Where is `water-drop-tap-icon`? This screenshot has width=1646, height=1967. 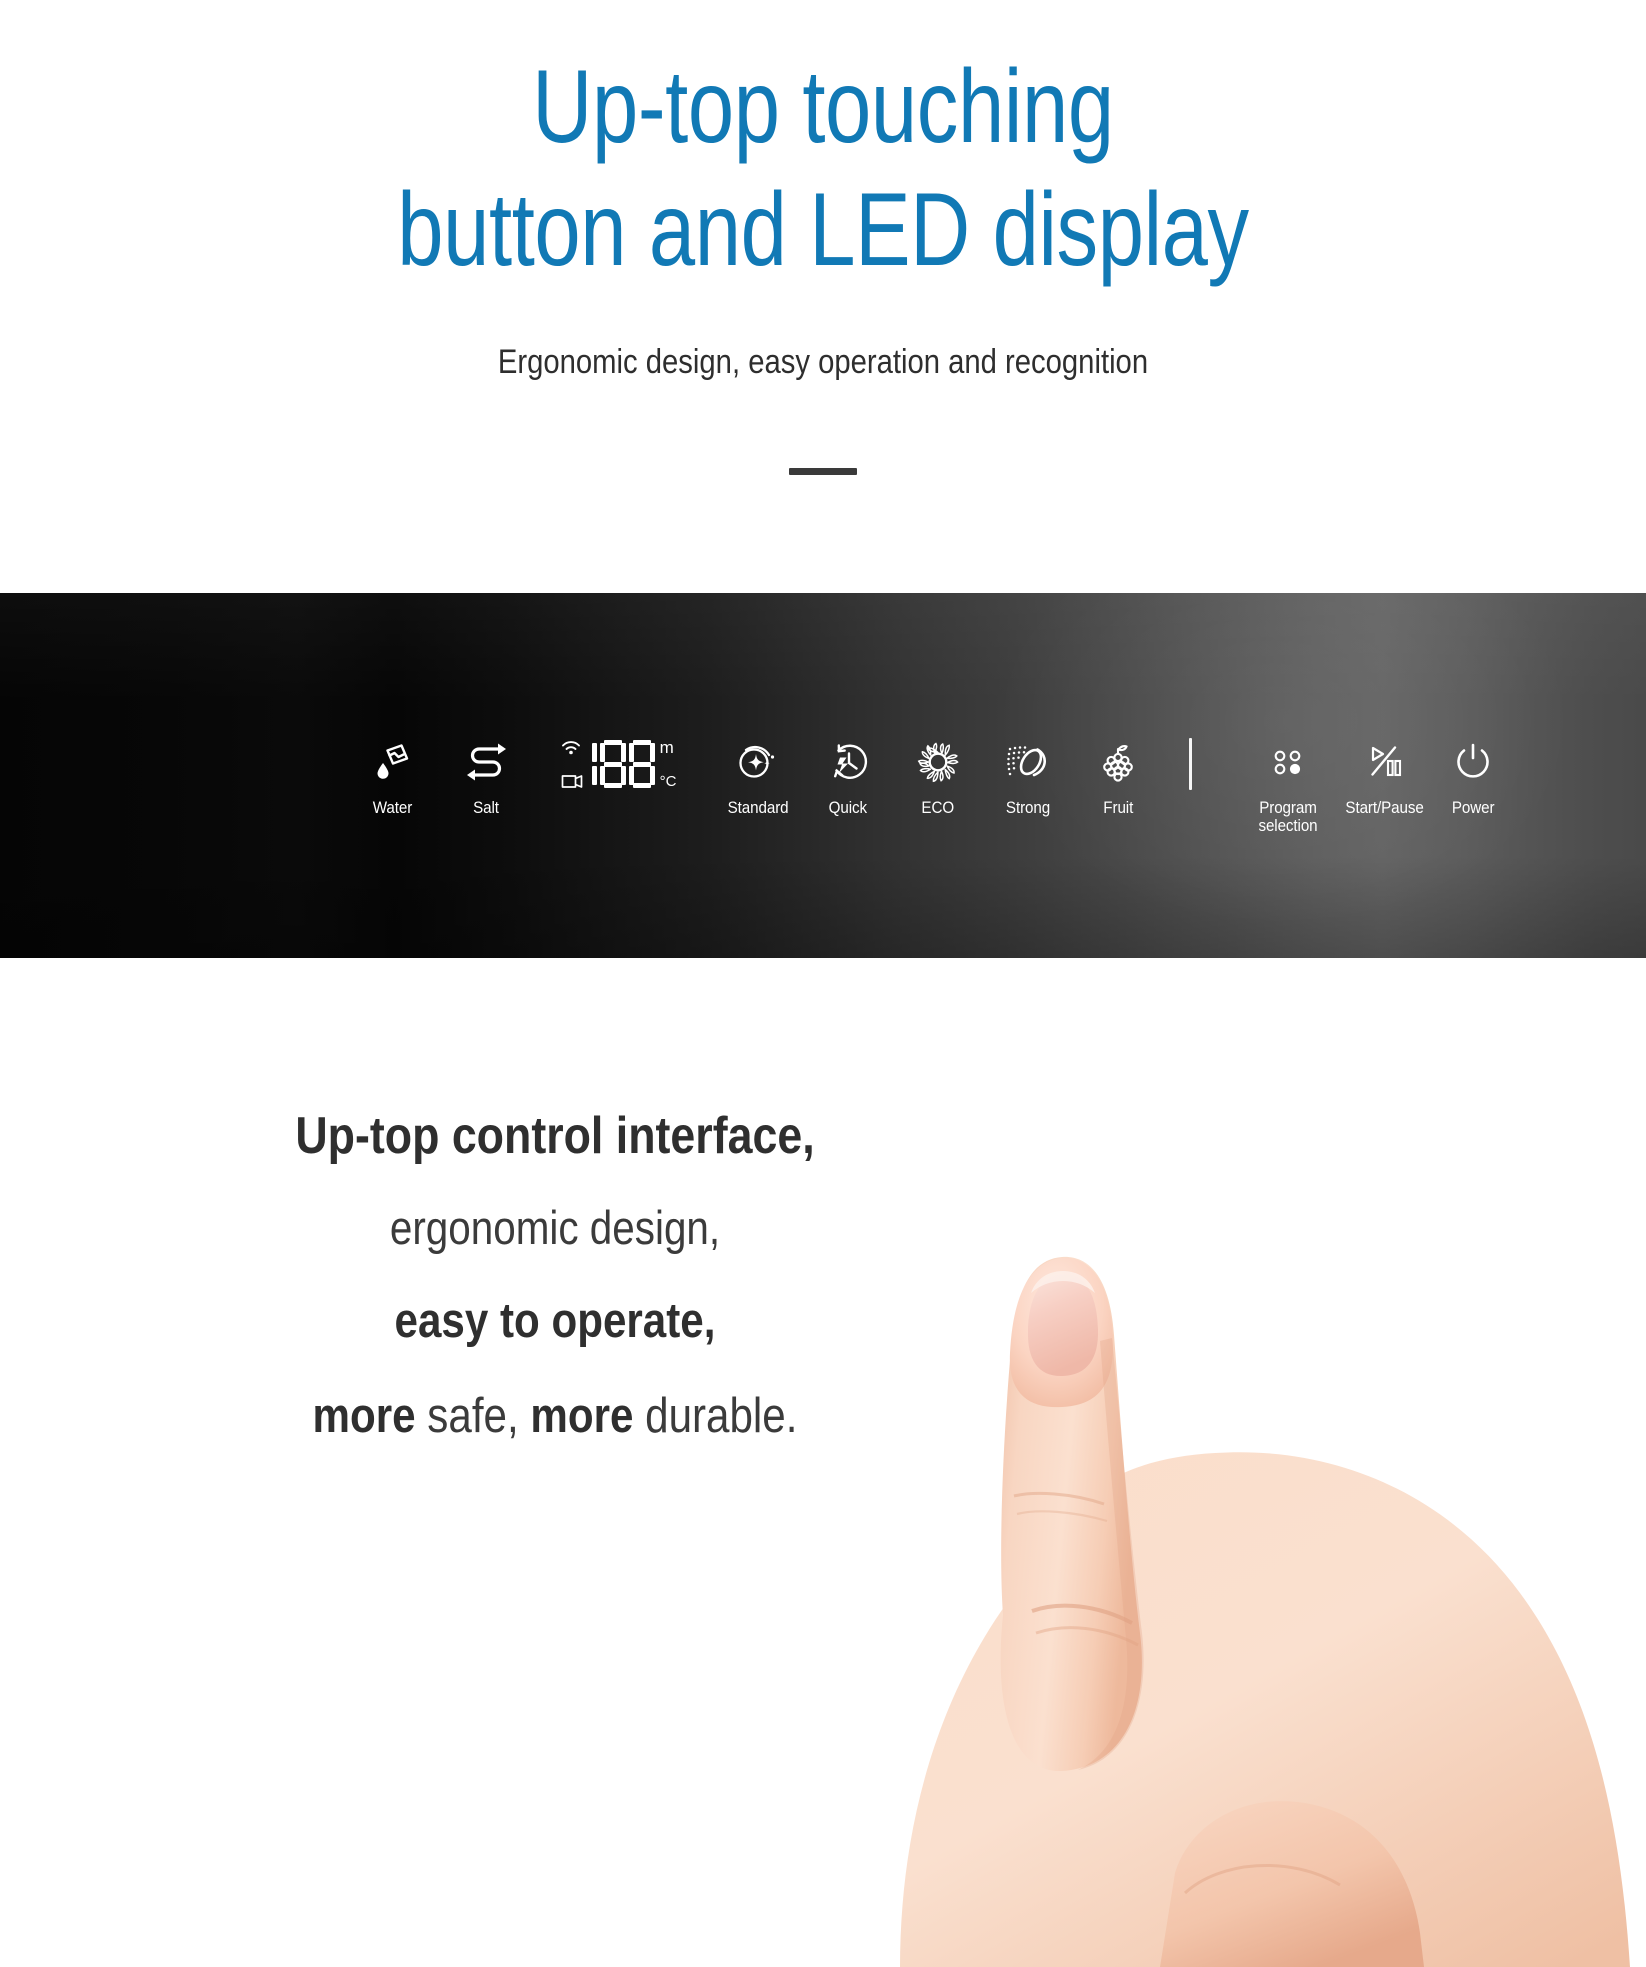
water-drop-tap-icon is located at coordinates (392, 762).